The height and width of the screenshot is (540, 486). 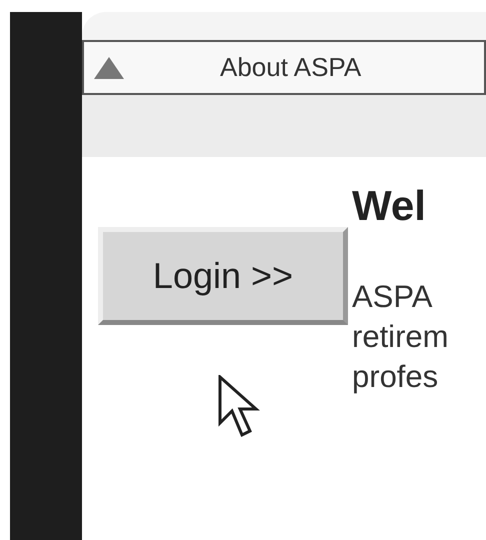 I want to click on paragraph-line: profes, so click(x=396, y=377).